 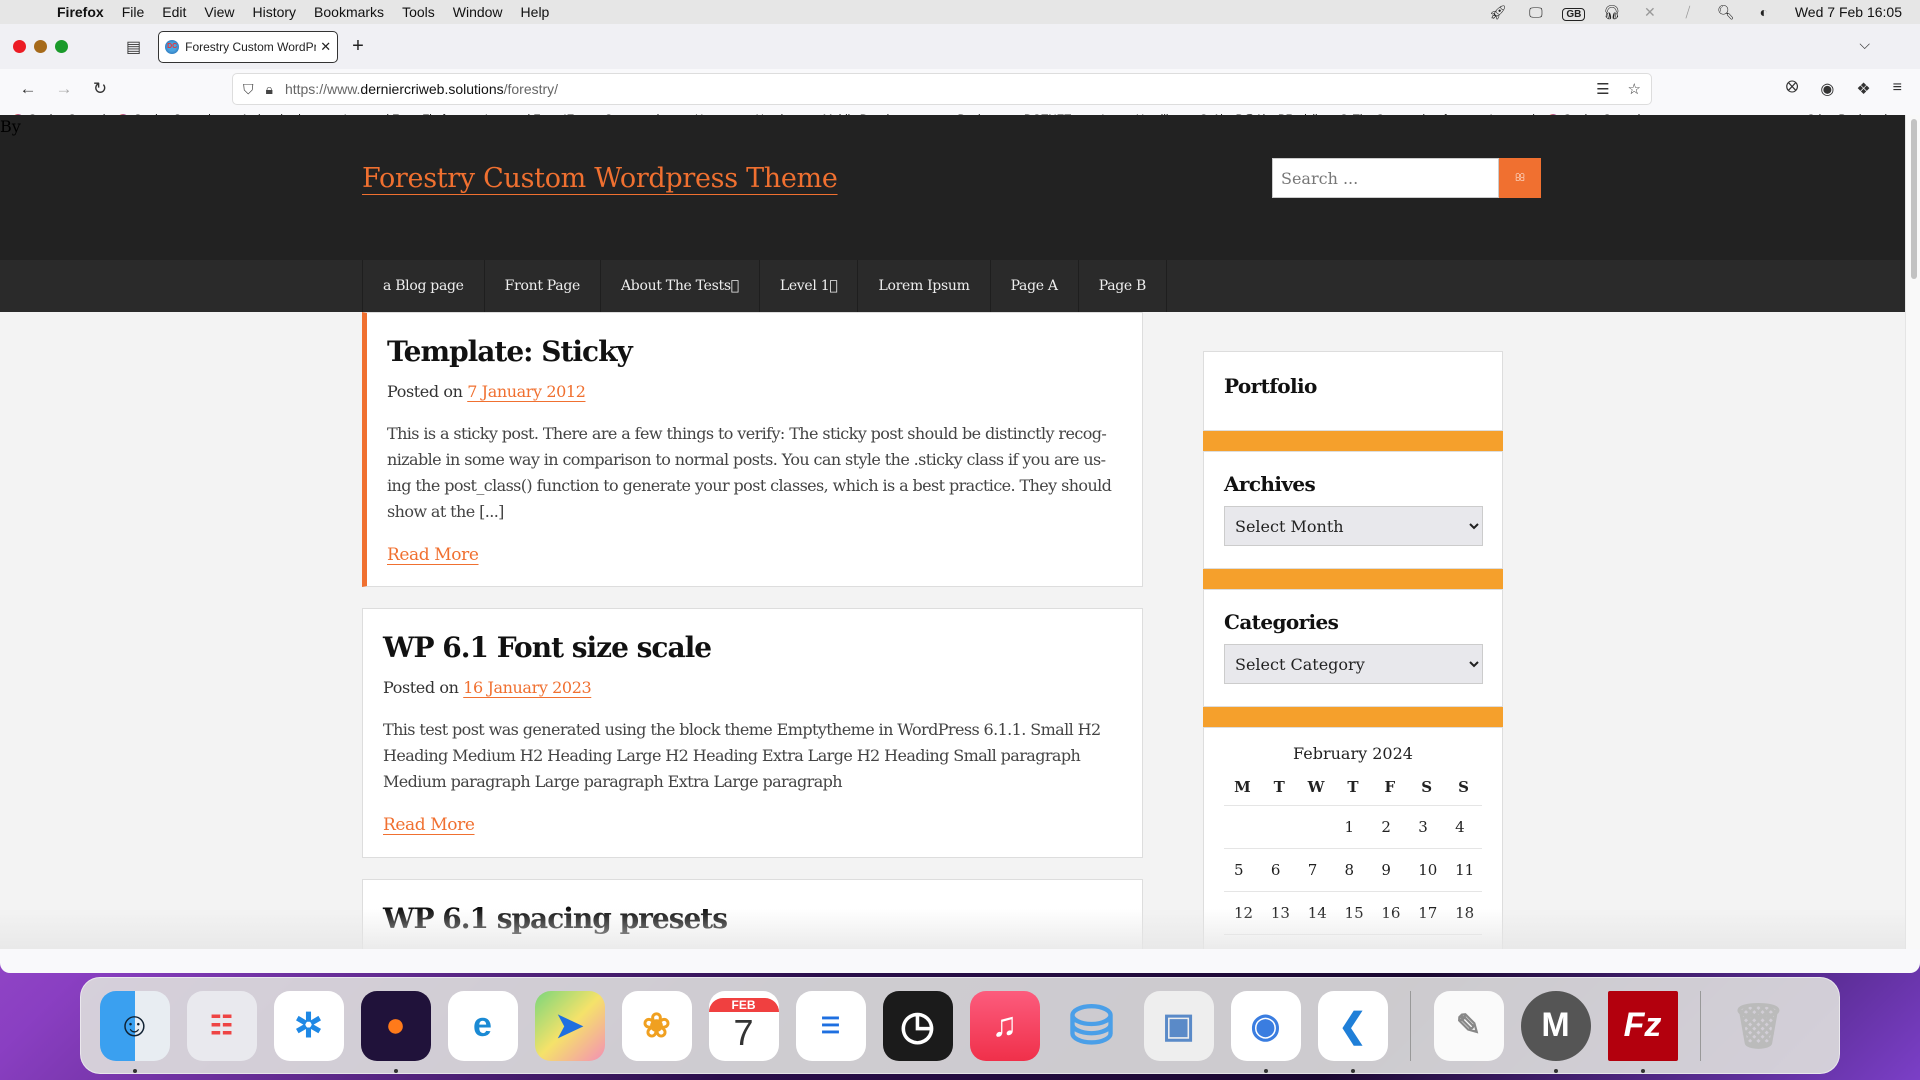 I want to click on forward-button: →, so click(x=64, y=89).